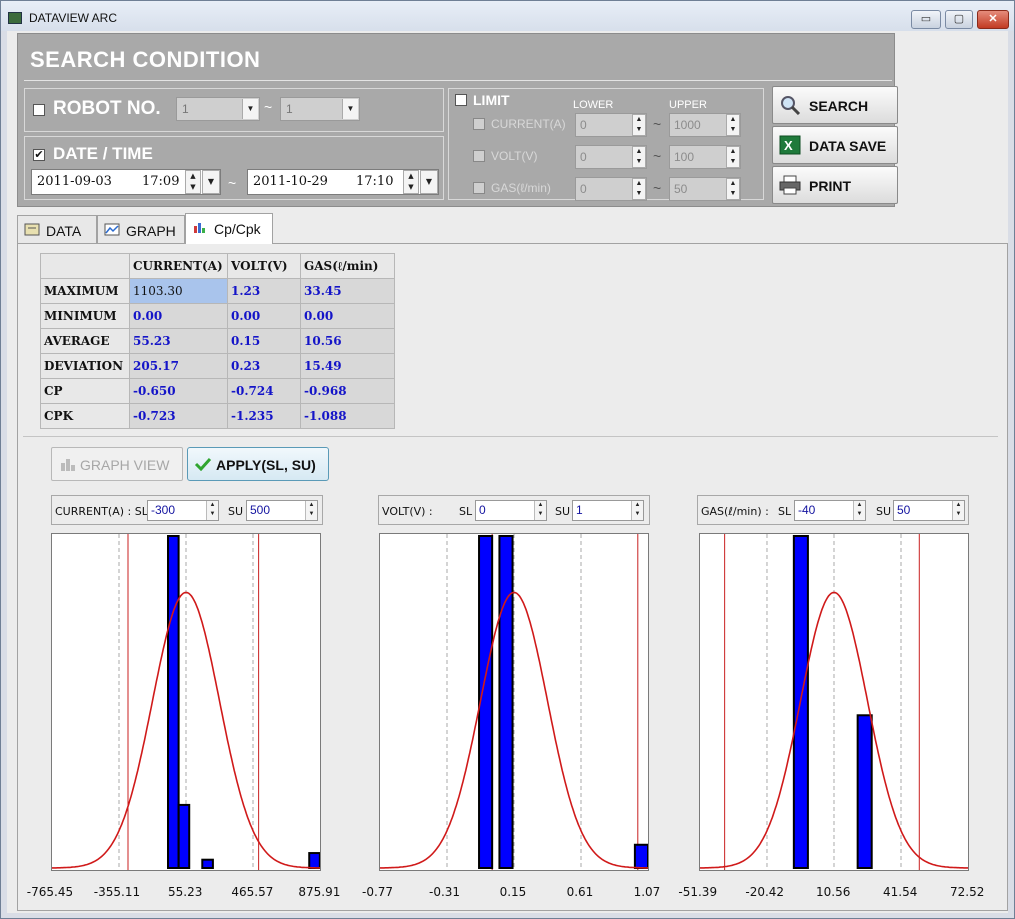  Describe the element at coordinates (684, 157) in the screenshot. I see `volt-upper-value: 100` at that location.